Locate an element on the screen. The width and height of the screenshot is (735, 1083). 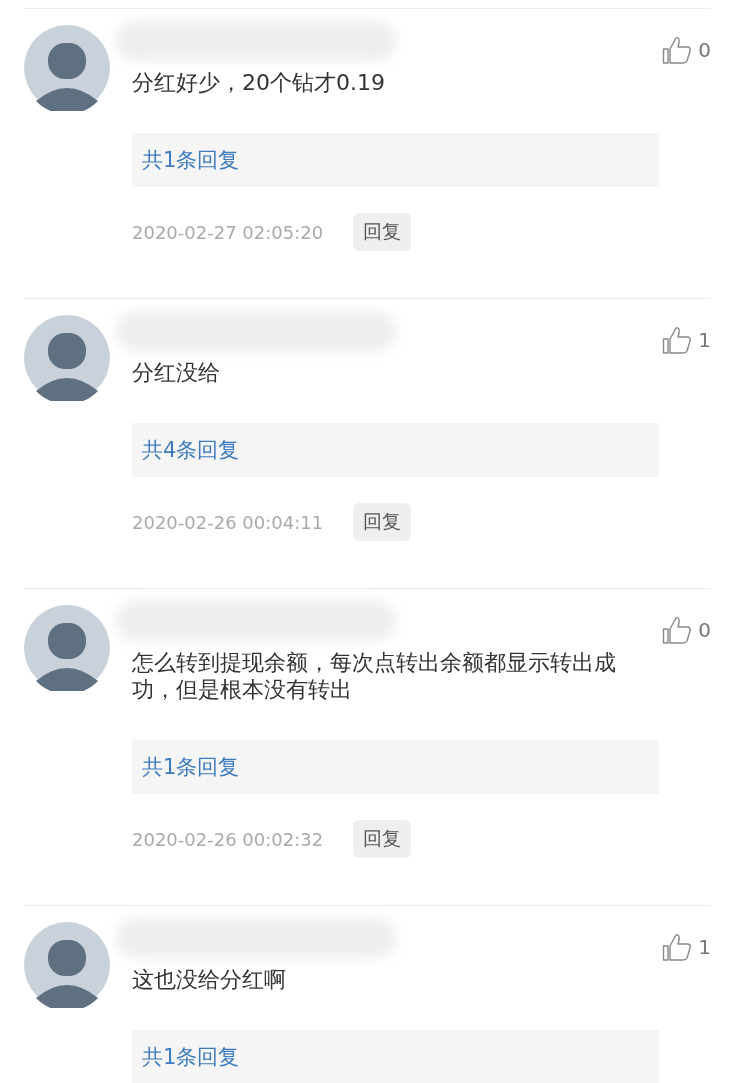
replies-link: 共4条回复 is located at coordinates (395, 450).